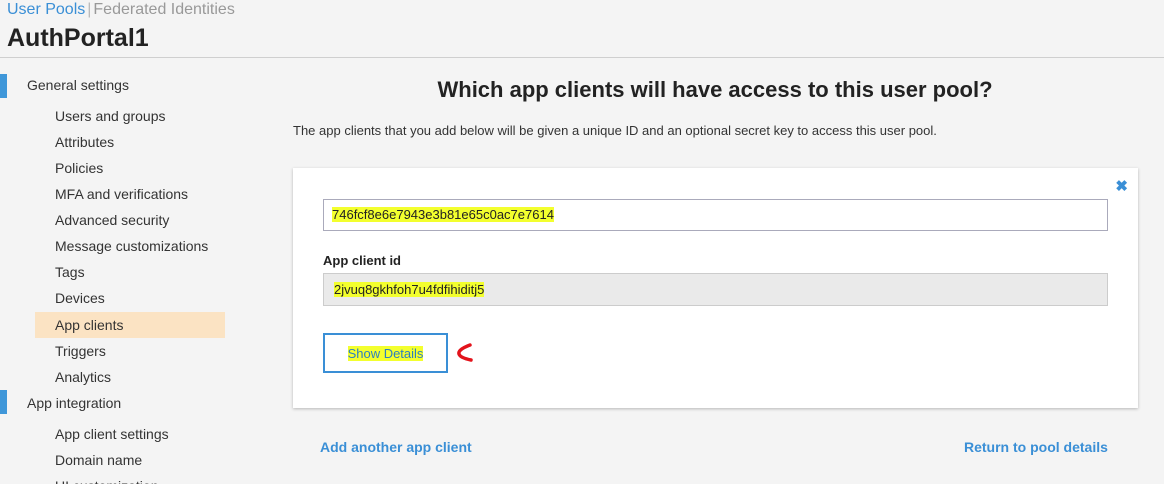  What do you see at coordinates (362, 260) in the screenshot?
I see `app-client-id-label: App client id` at bounding box center [362, 260].